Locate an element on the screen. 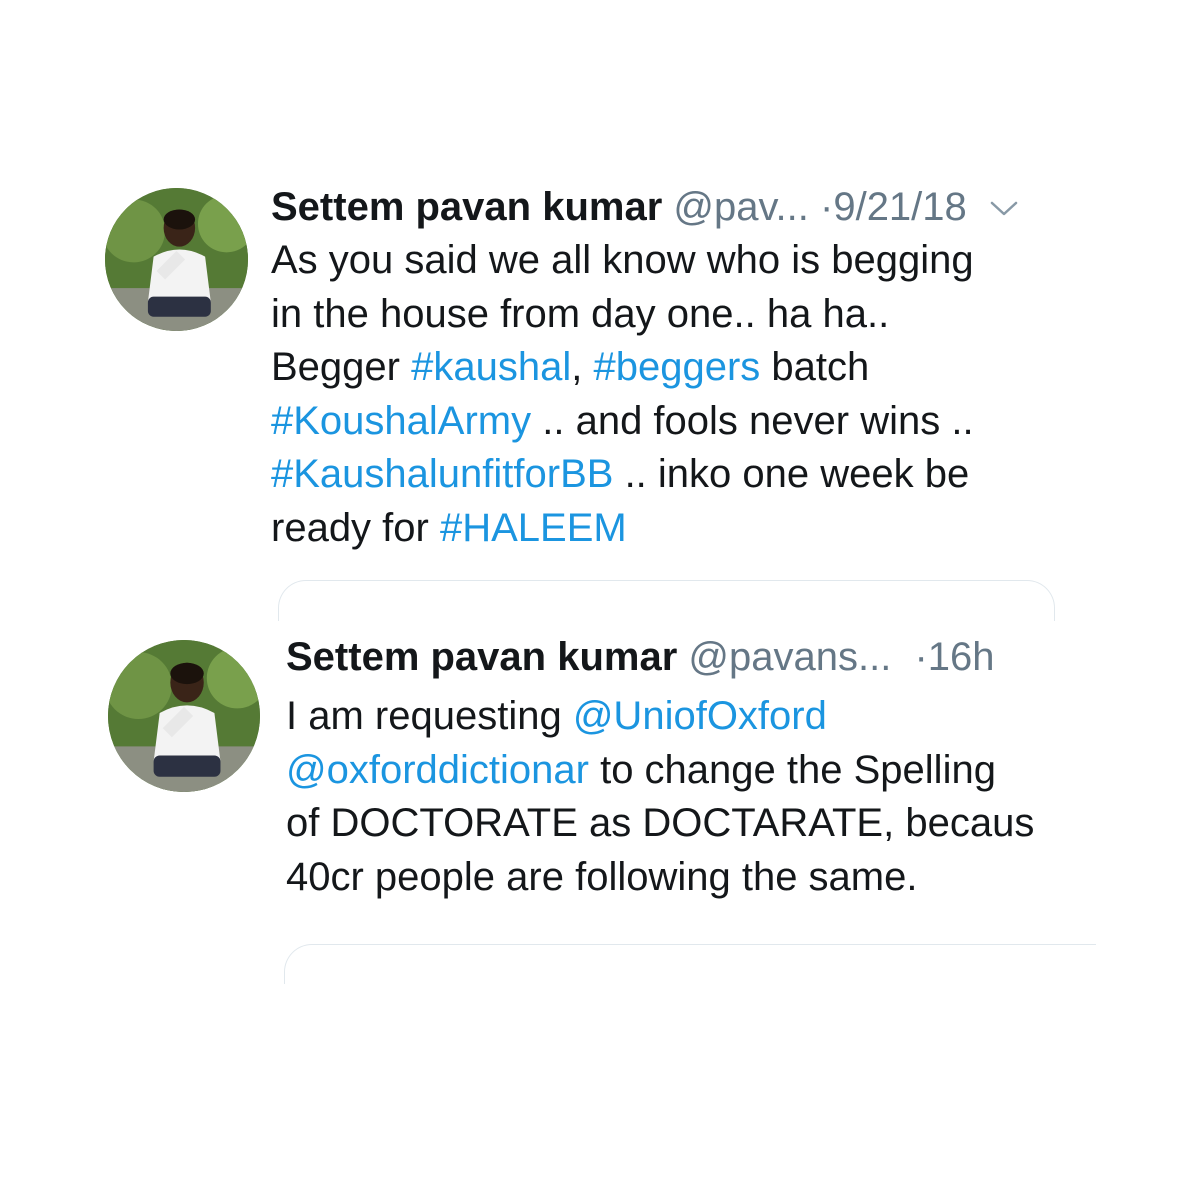  tweet-text-line: #KaushalunfitforBB .. inko one week be is located at coordinates (622, 475).